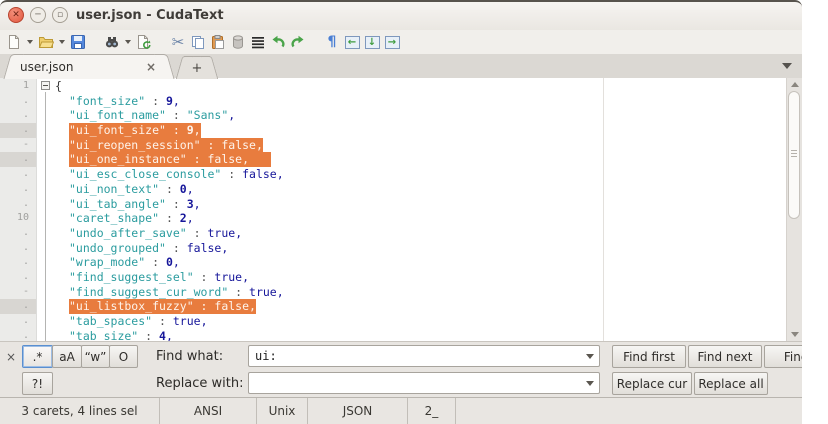 Image resolution: width=828 pixels, height=424 pixels. What do you see at coordinates (590, 356) in the screenshot?
I see `find-history-dropdown-icon` at bounding box center [590, 356].